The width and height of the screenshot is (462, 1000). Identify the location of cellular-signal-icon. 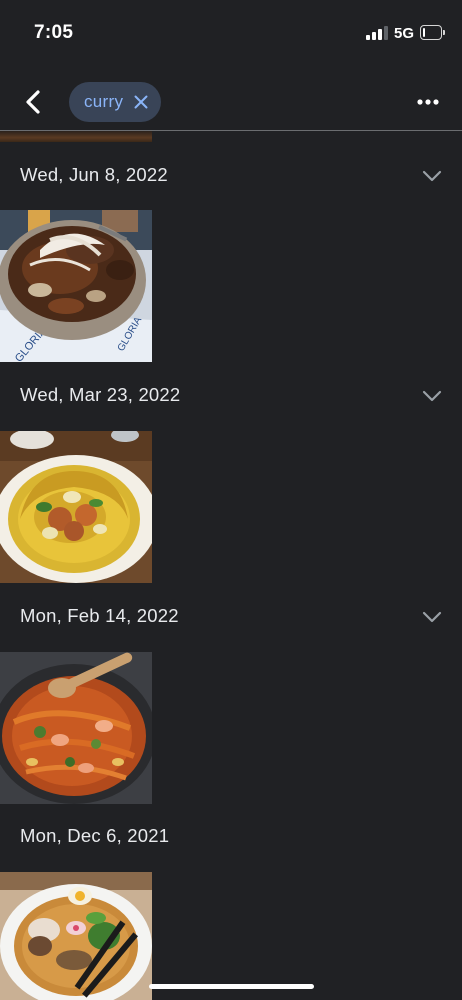
(377, 33).